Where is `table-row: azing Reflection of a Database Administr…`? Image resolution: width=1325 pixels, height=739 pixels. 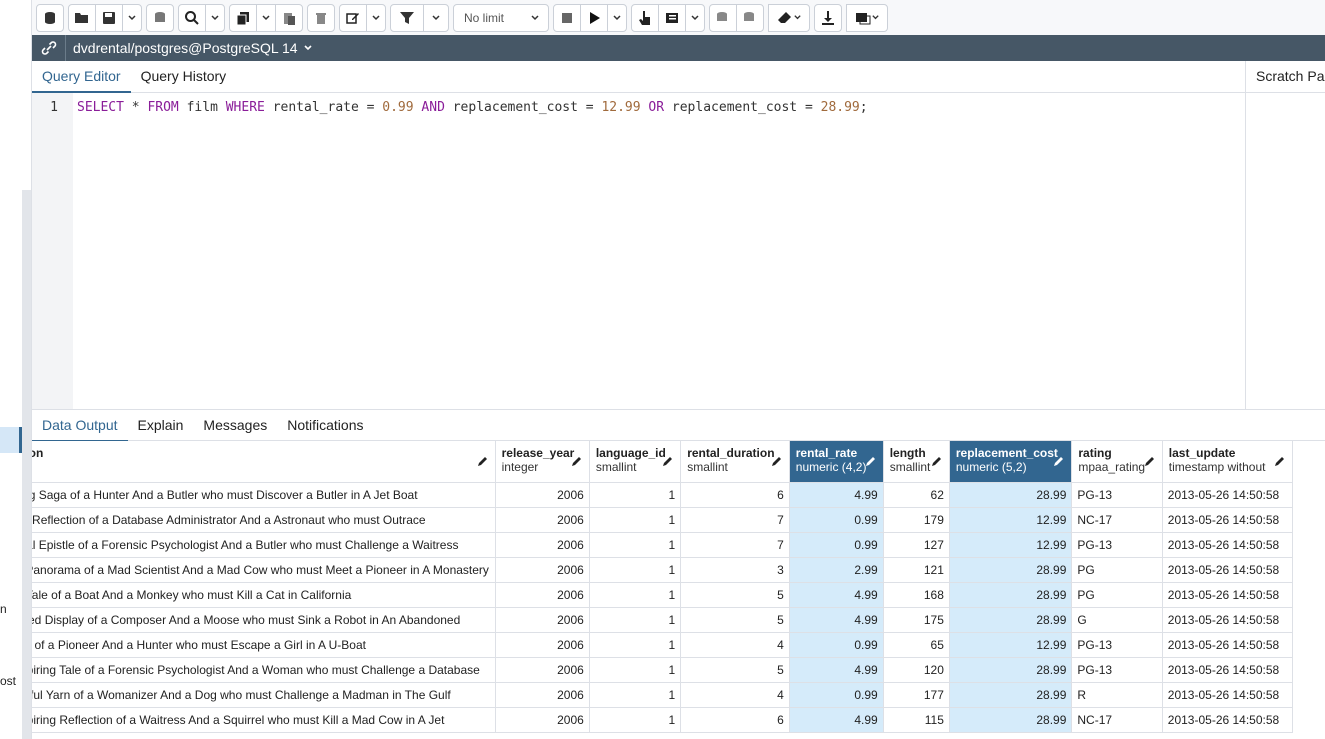 table-row: azing Reflection of a Database Administr… is located at coordinates (663, 520).